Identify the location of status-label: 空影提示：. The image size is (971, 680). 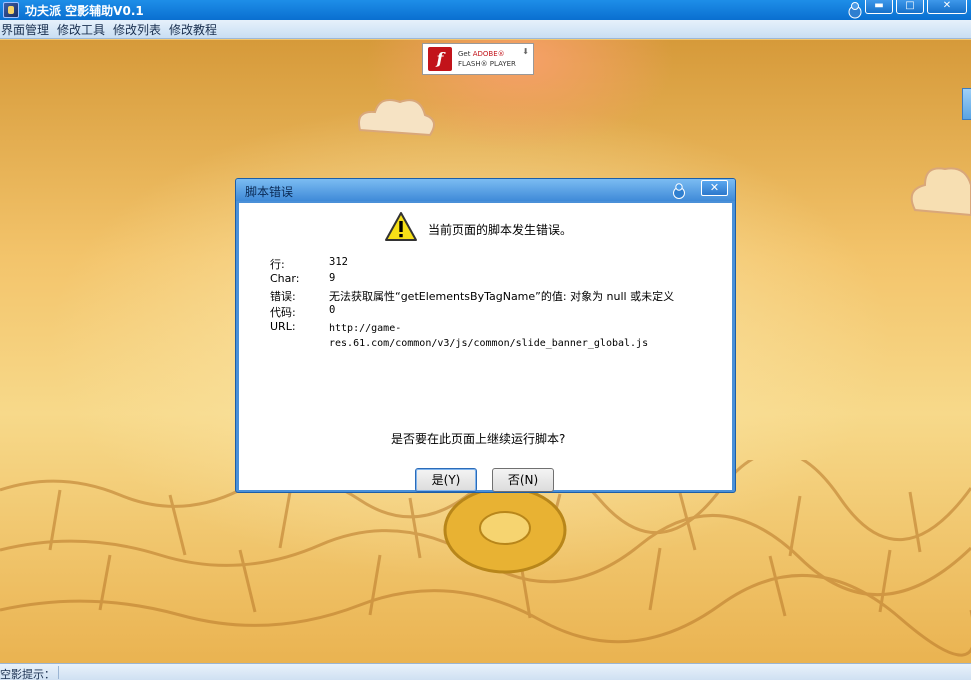
(27, 674).